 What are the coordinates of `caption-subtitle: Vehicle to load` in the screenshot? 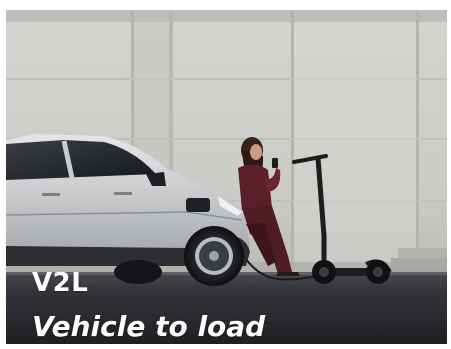 It's located at (149, 326).